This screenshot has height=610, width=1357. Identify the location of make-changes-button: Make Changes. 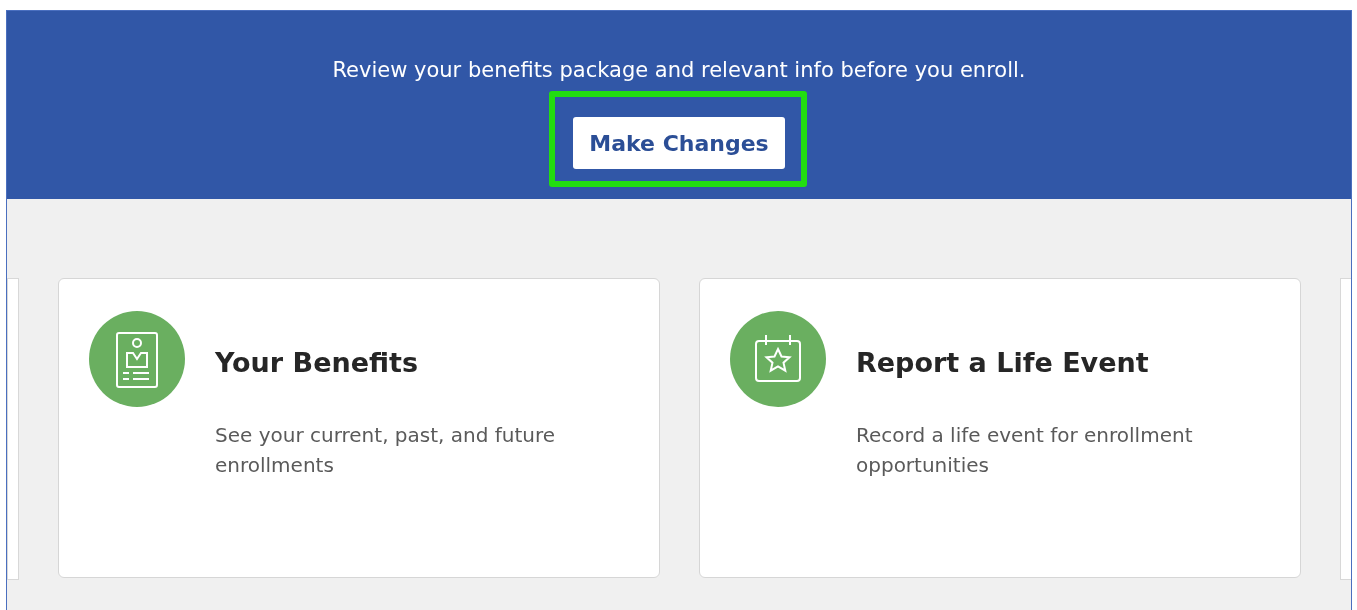
(679, 143).